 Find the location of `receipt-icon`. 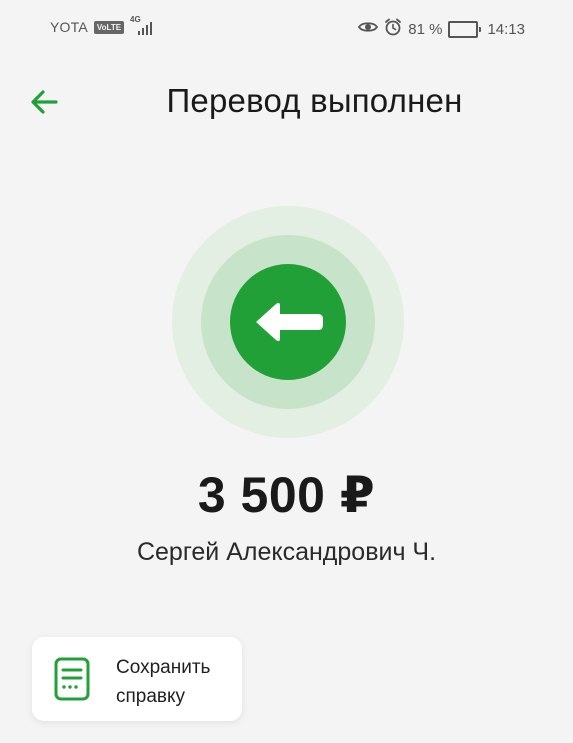

receipt-icon is located at coordinates (72, 679).